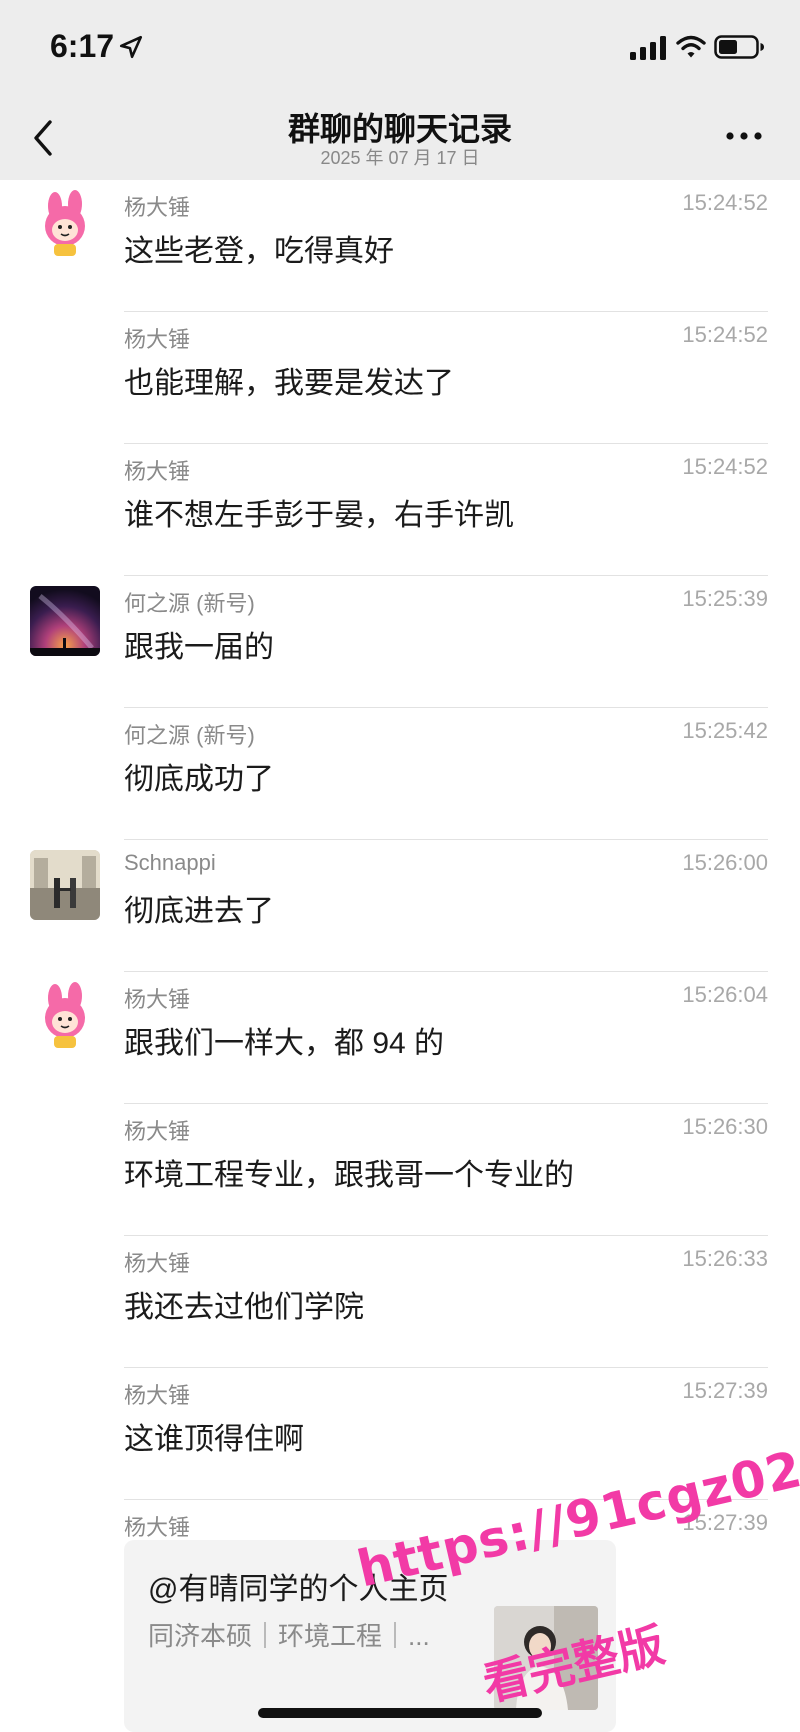 The height and width of the screenshot is (1732, 800). I want to click on message-text: 这些老登，吃得真好, so click(259, 251).